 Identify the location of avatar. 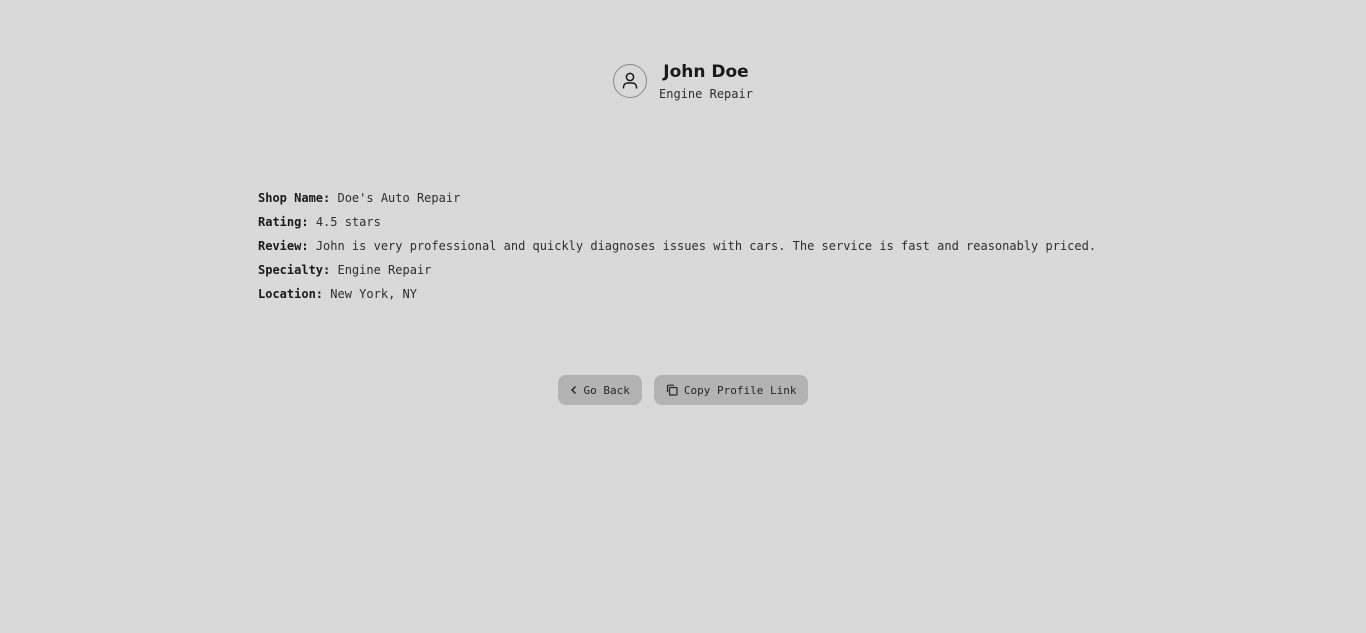
(630, 80).